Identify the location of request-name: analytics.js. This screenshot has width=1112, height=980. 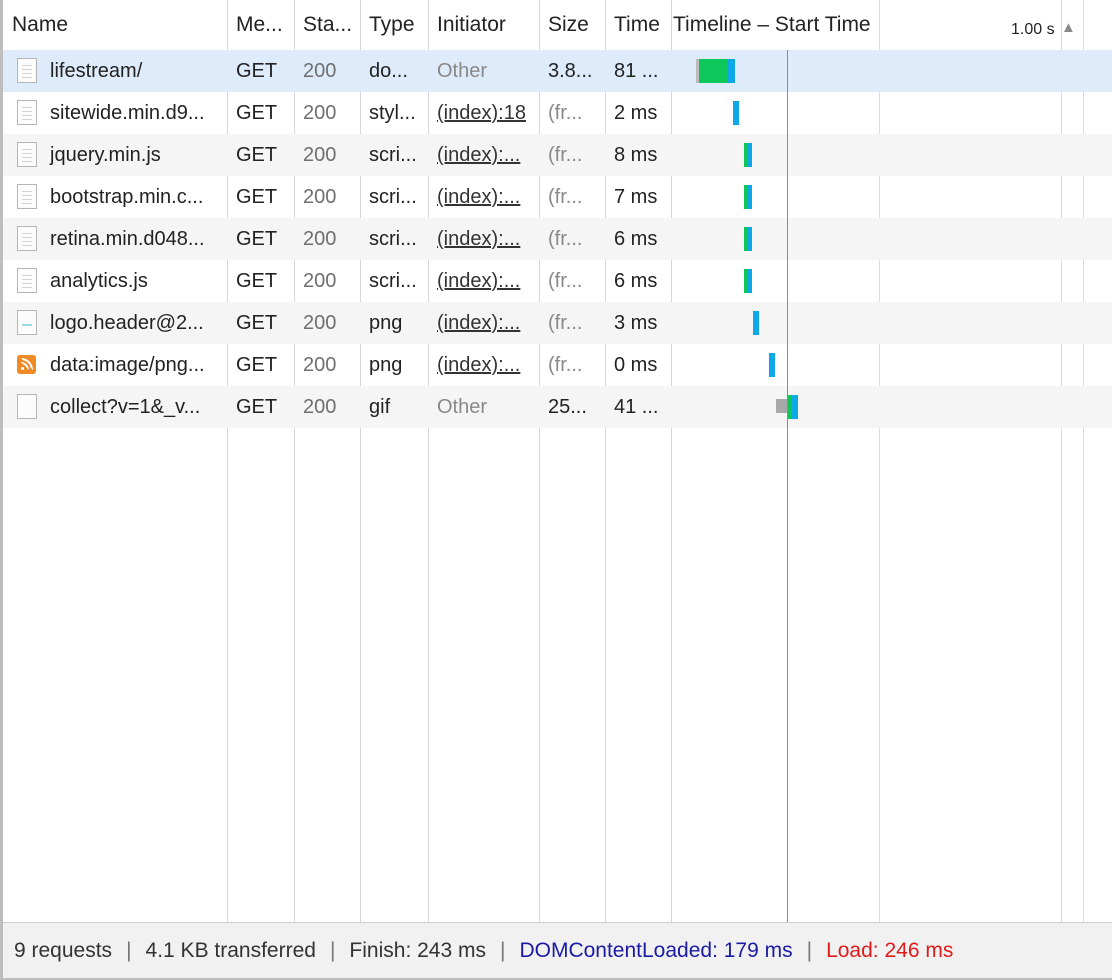
(99, 281).